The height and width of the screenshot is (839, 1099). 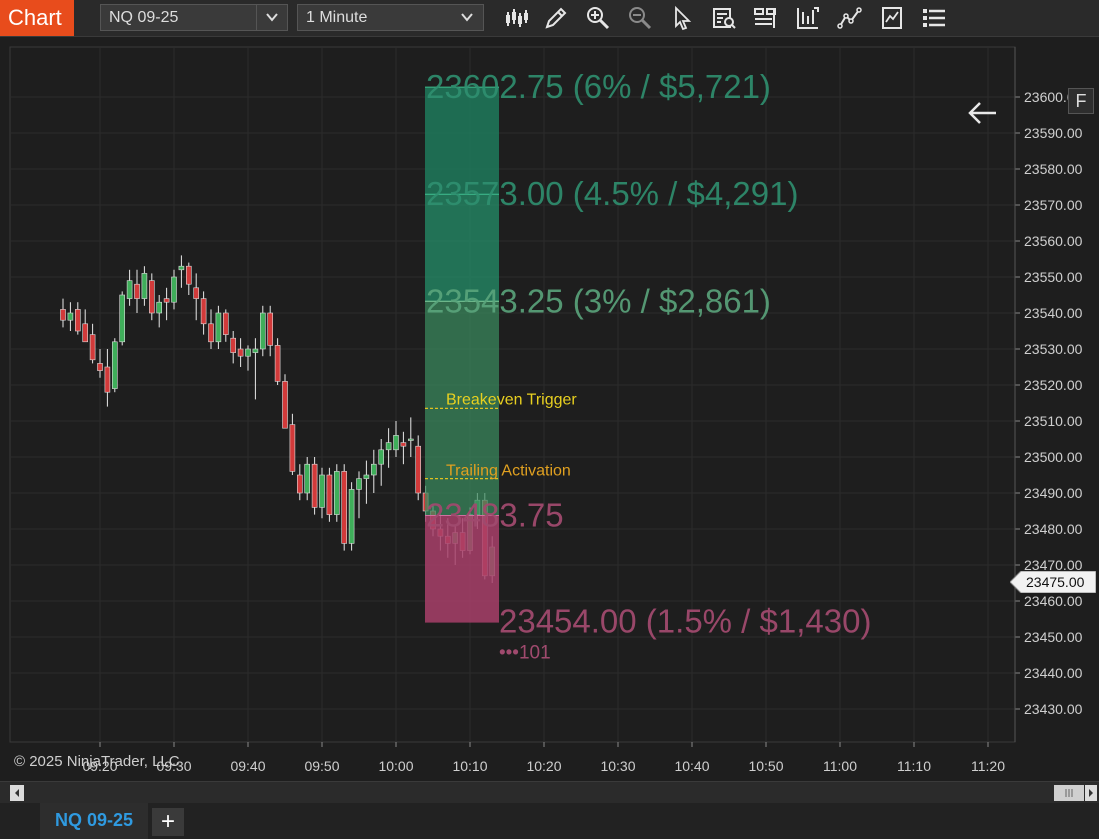 I want to click on zoom-in-icon, so click(x=598, y=18).